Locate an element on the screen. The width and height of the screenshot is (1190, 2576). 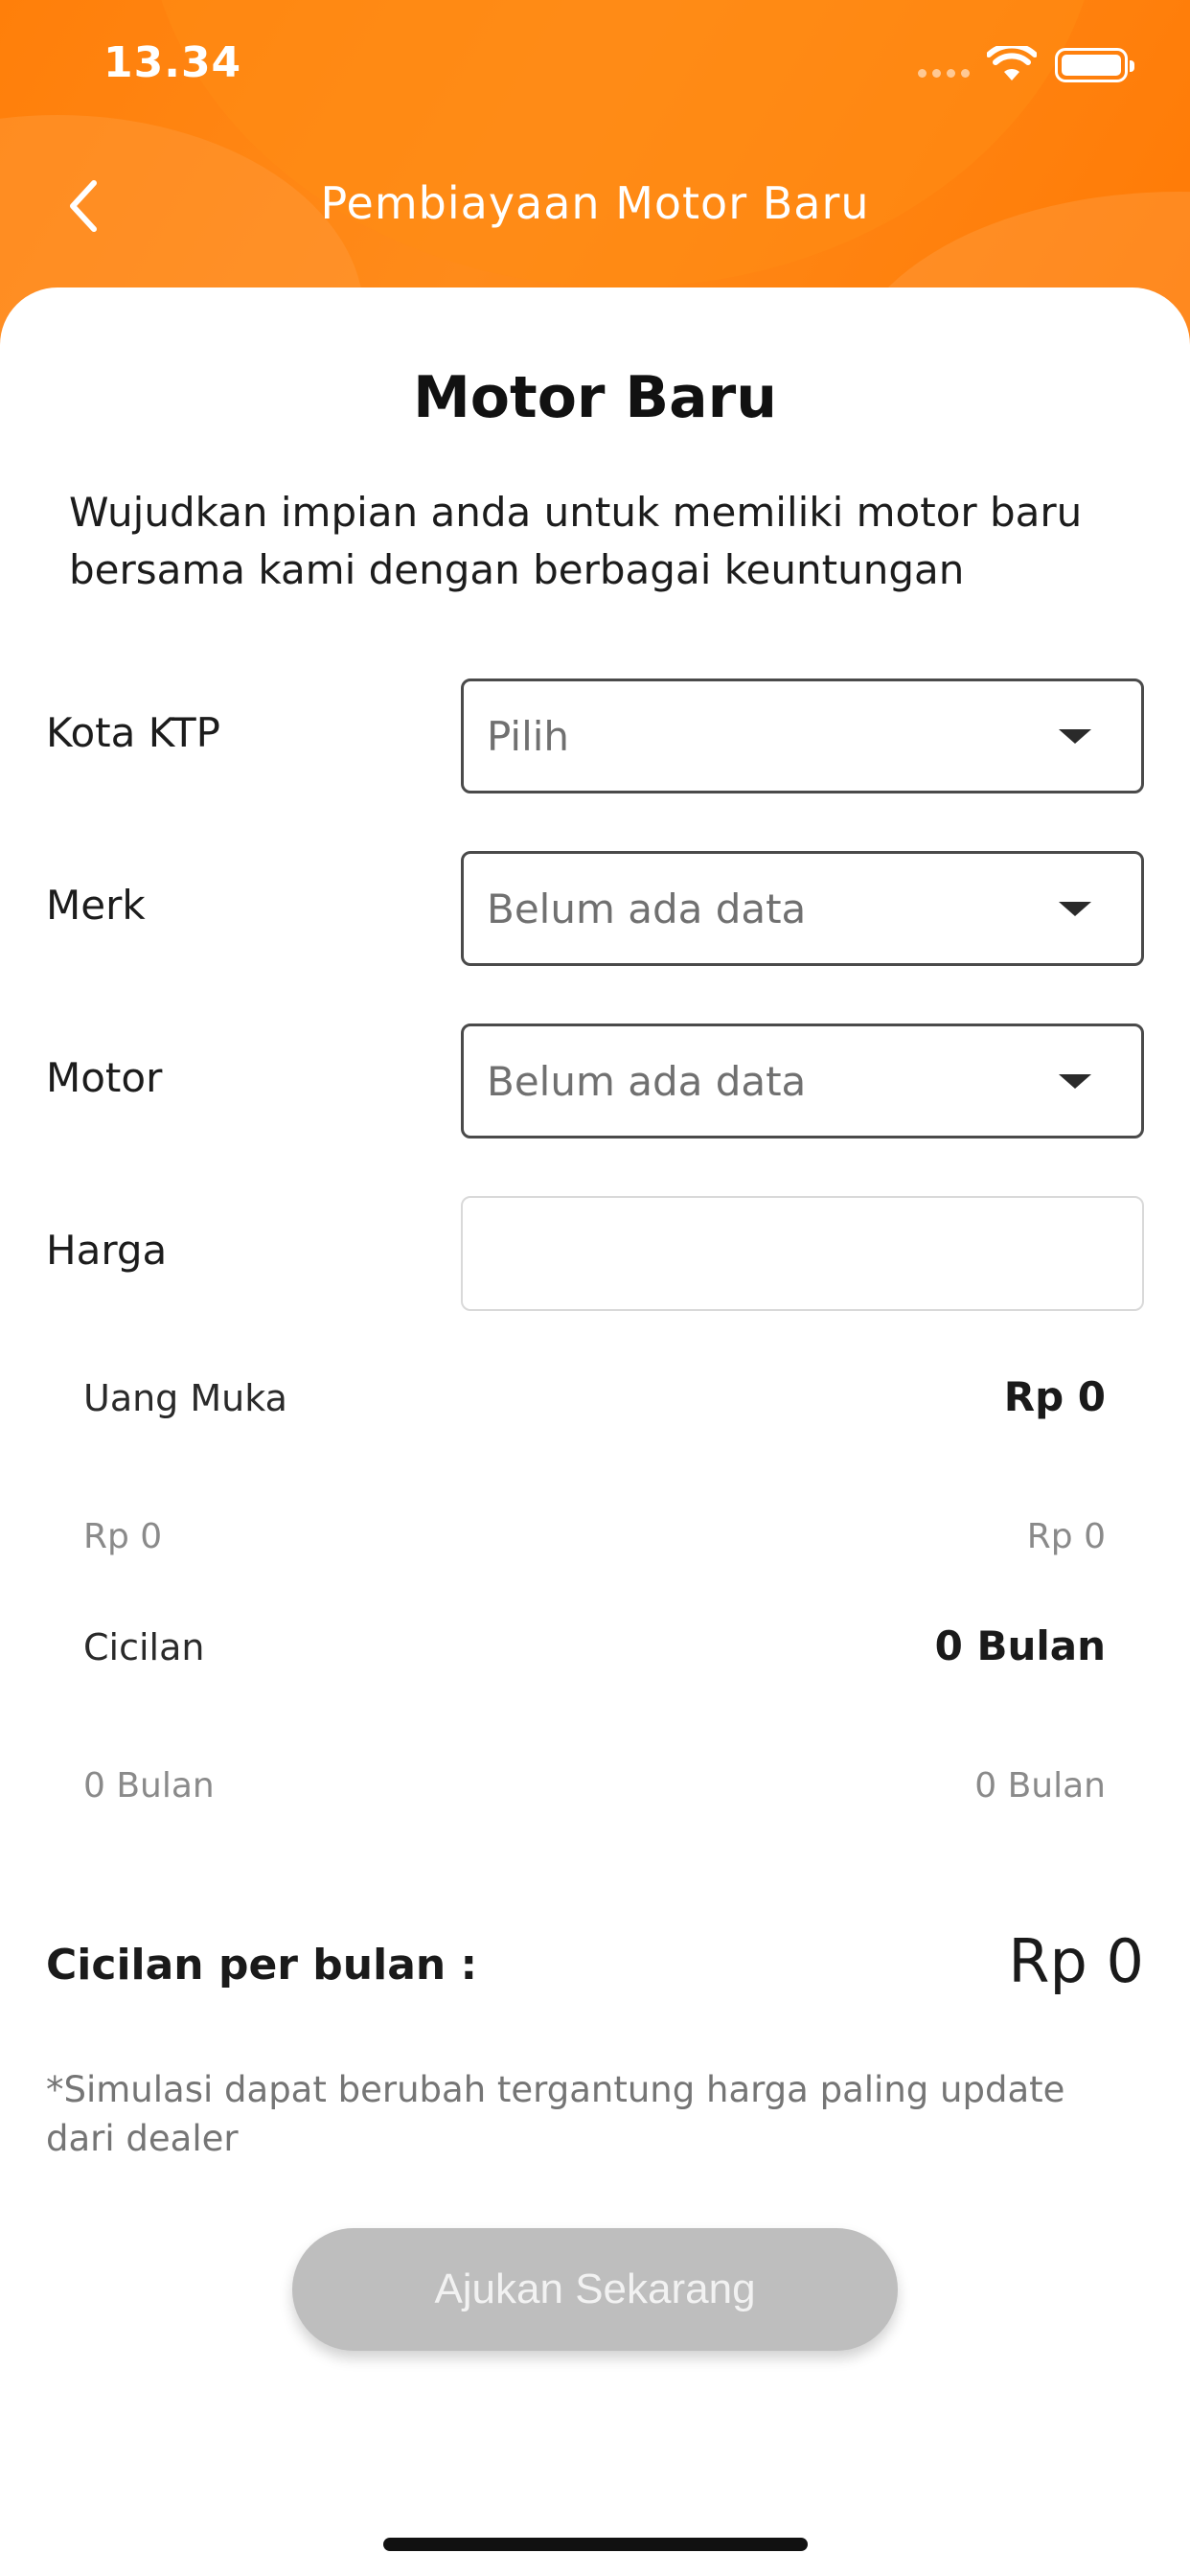
monthly-installment-label: Cicilan per bulan : is located at coordinates (262, 1966).